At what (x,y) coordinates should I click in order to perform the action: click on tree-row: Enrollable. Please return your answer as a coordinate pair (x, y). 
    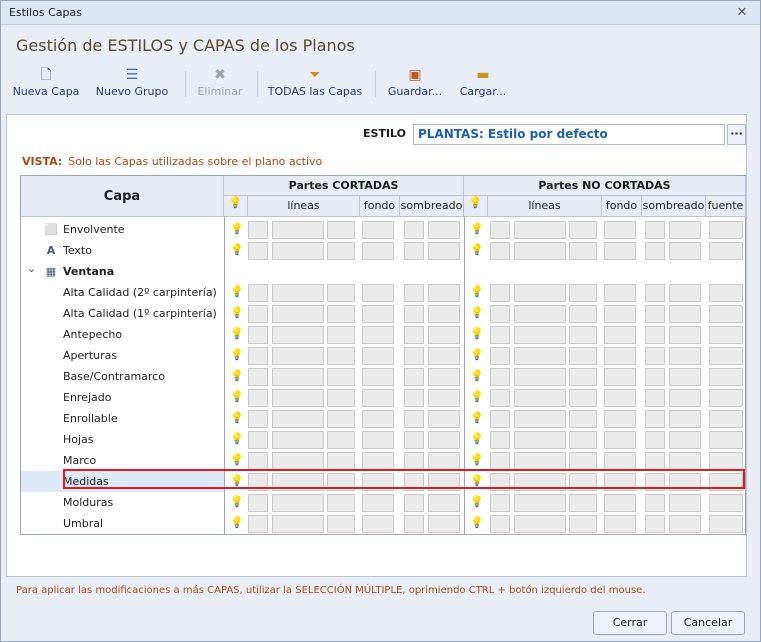
    Looking at the image, I should click on (122, 418).